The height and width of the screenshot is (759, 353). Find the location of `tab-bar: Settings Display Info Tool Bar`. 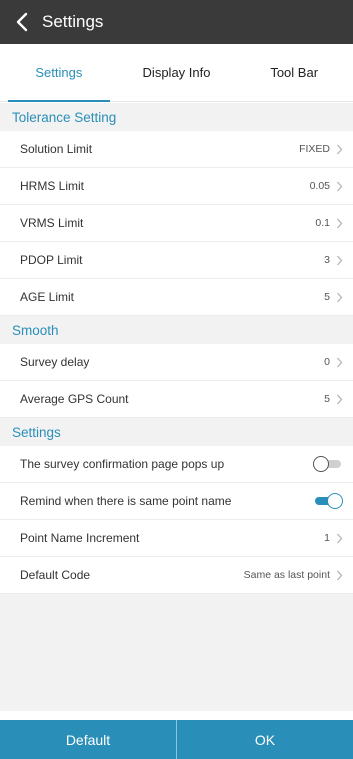

tab-bar: Settings Display Info Tool Bar is located at coordinates (176, 73).